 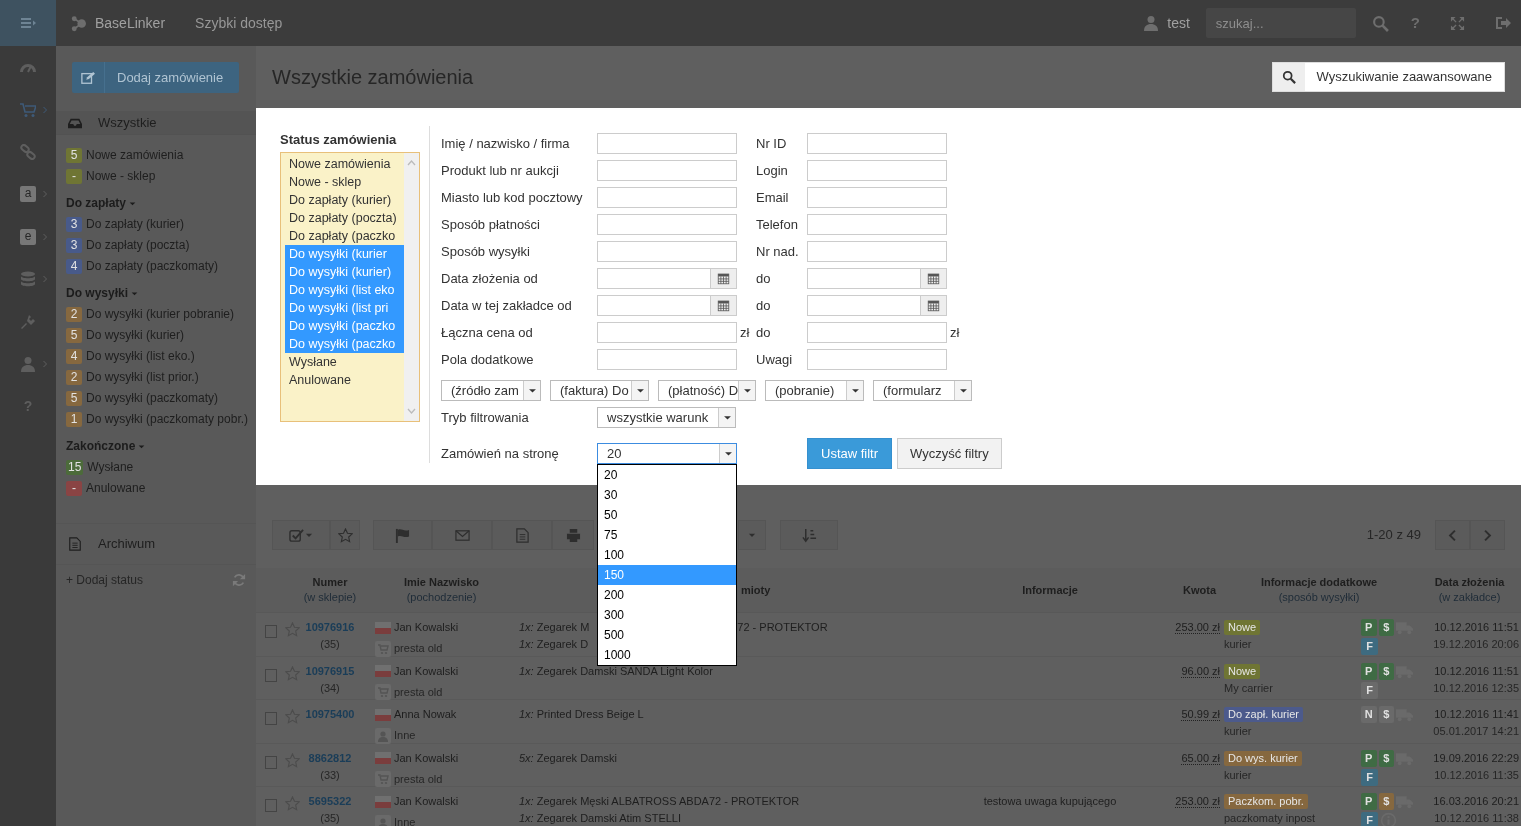 What do you see at coordinates (667, 575) in the screenshot?
I see `dropdown-option: 150` at bounding box center [667, 575].